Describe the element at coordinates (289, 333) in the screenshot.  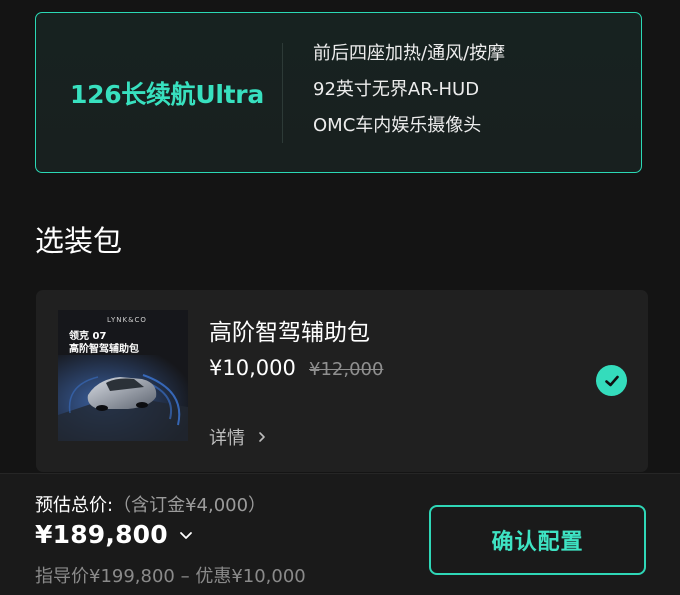
I see `package-name: 高阶智驾辅助包` at that location.